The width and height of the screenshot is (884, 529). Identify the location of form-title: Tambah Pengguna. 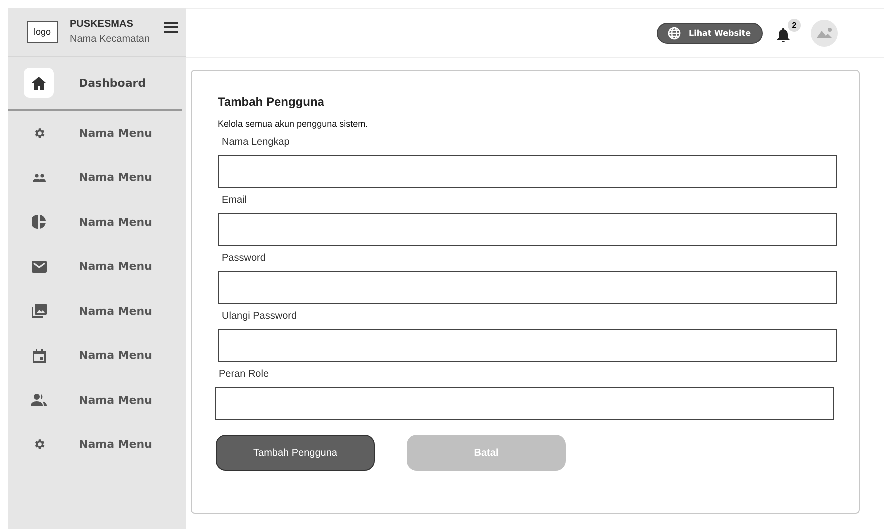
(272, 102).